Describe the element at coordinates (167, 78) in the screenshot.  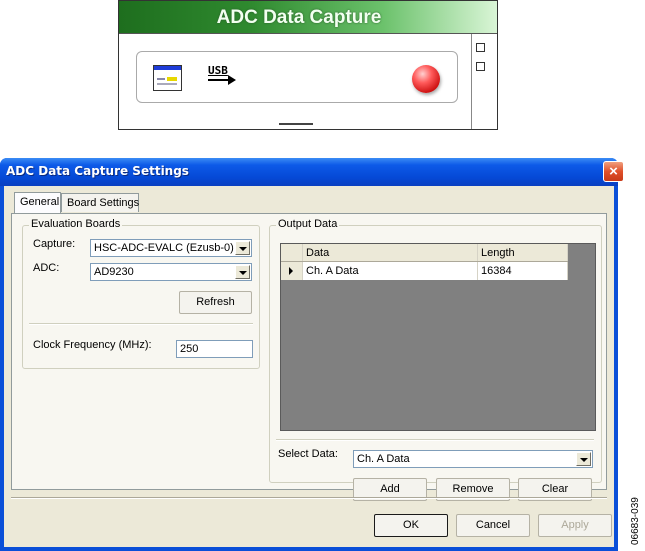
I see `form-icon` at that location.